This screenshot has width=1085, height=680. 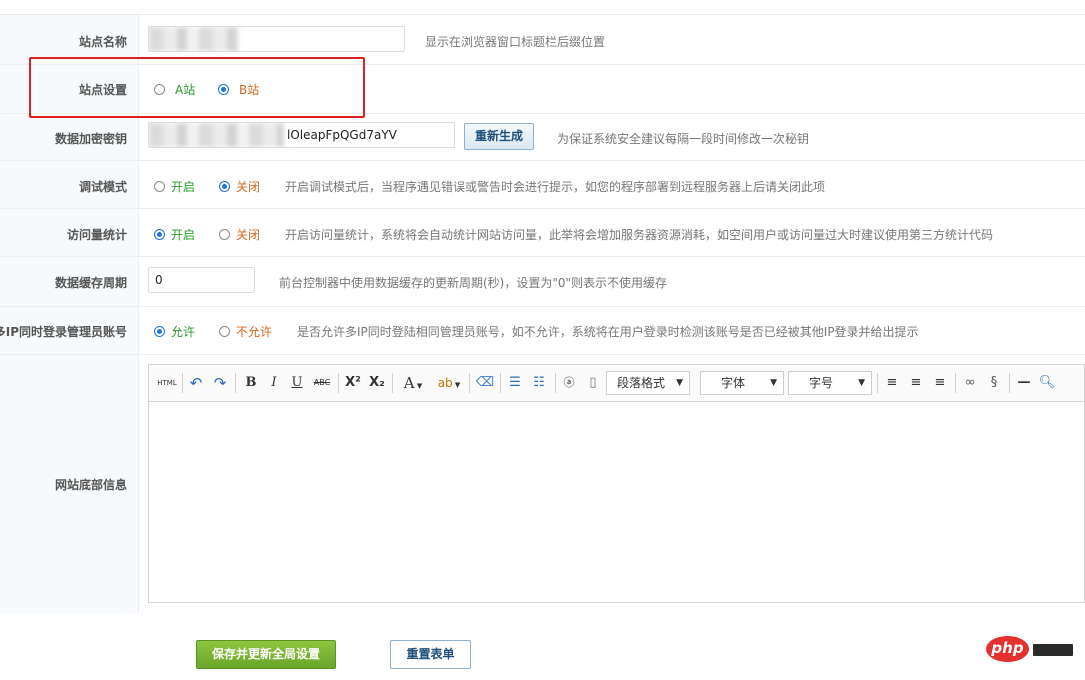 I want to click on radio-debug-off-label: 关闭, so click(x=248, y=186).